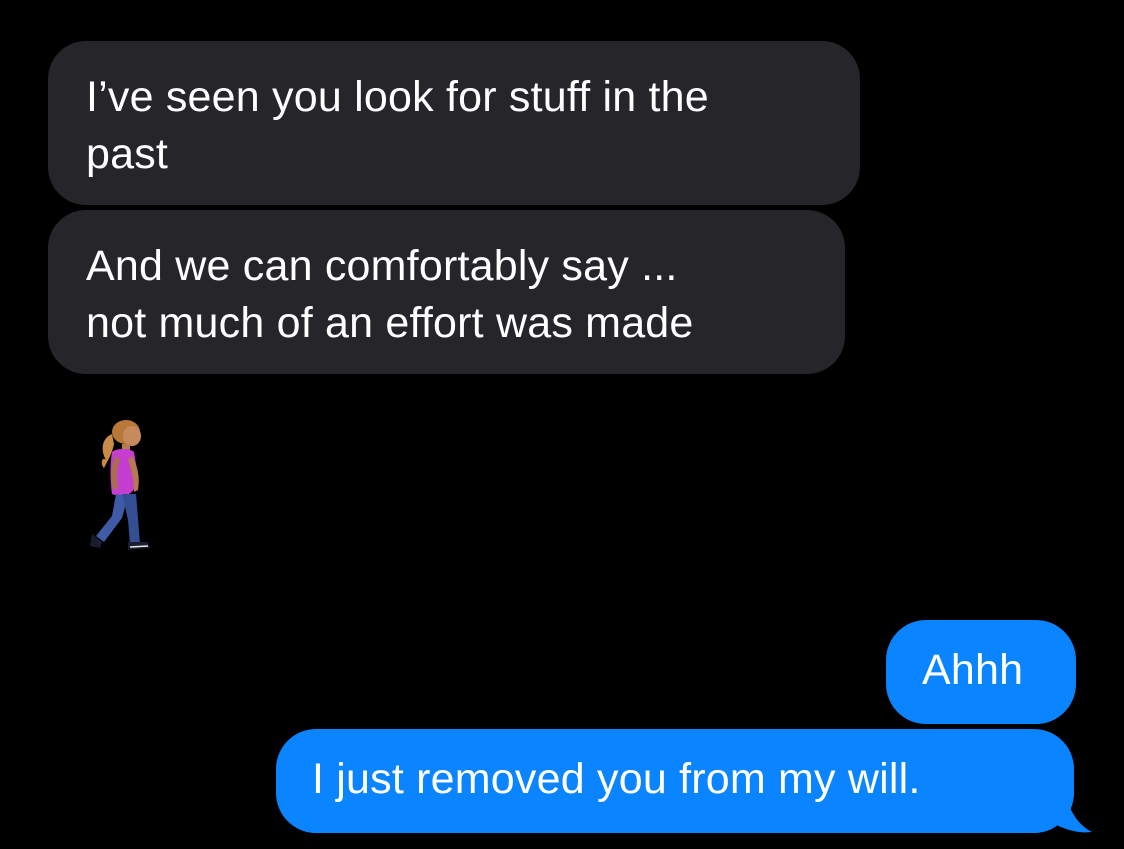 The height and width of the screenshot is (849, 1124). Describe the element at coordinates (1066, 801) in the screenshot. I see `message-tail-icon` at that location.